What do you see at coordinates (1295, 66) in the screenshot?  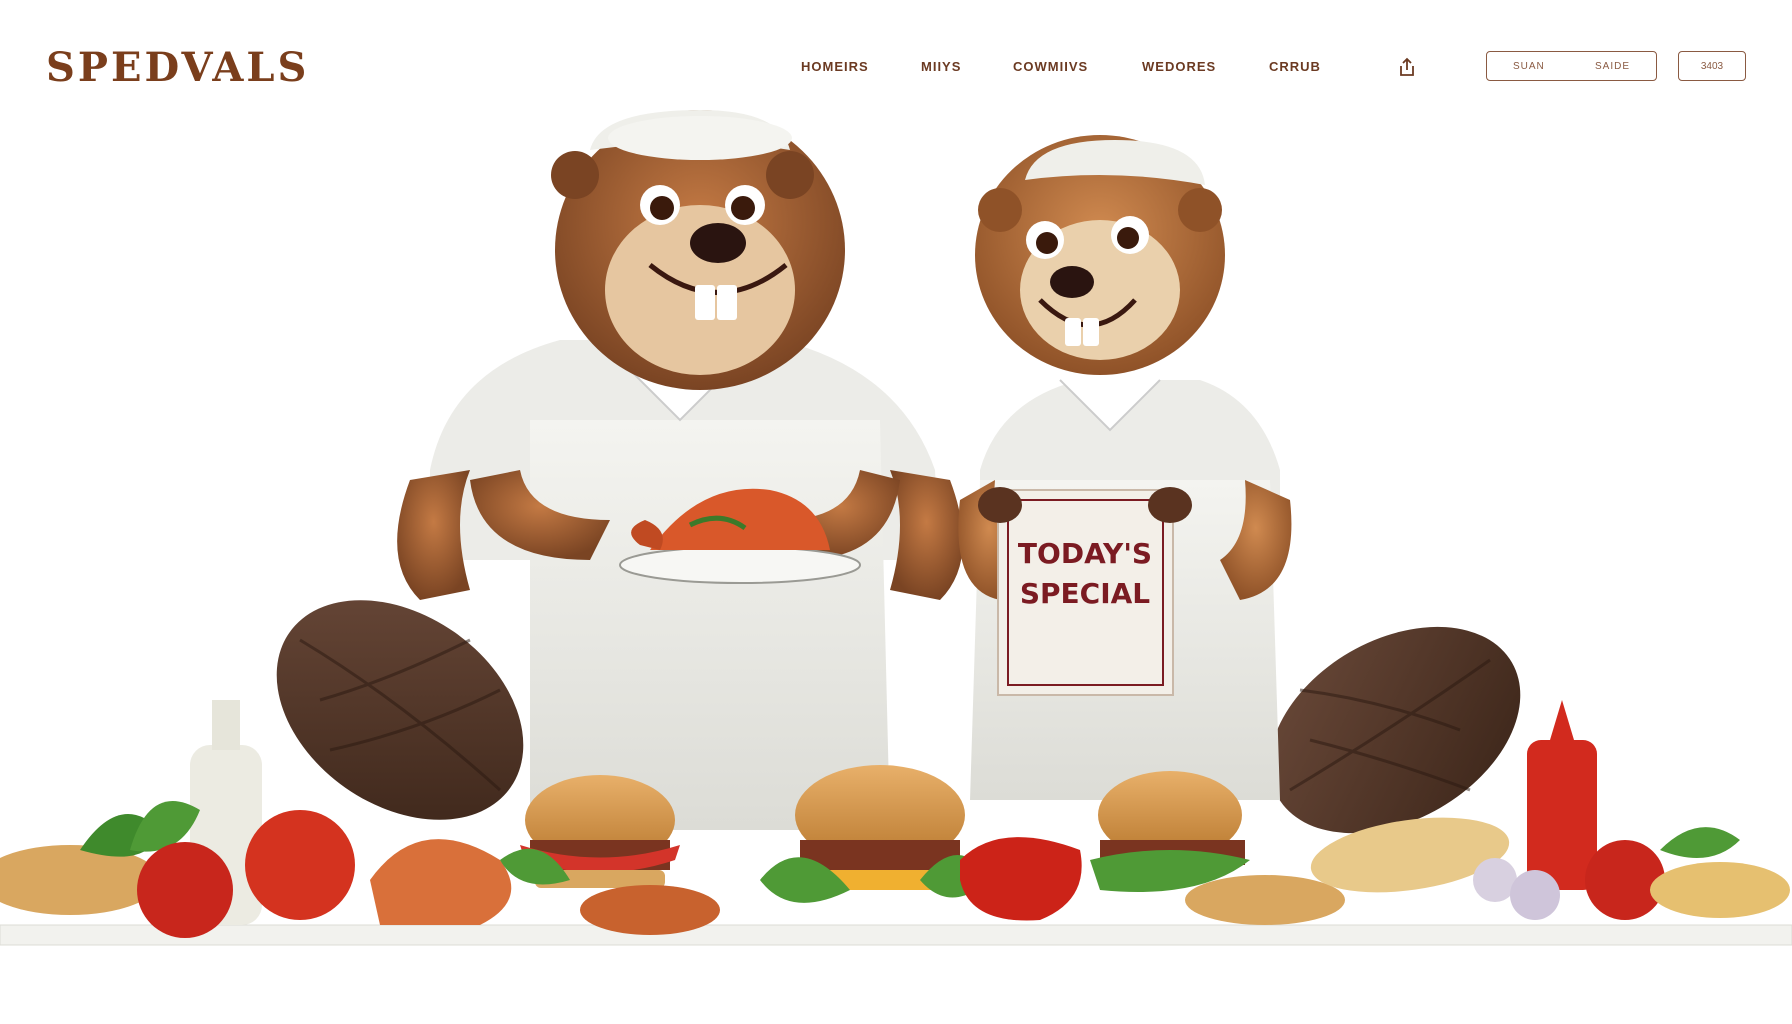 I see `nav-item-crrub: CRRUB` at bounding box center [1295, 66].